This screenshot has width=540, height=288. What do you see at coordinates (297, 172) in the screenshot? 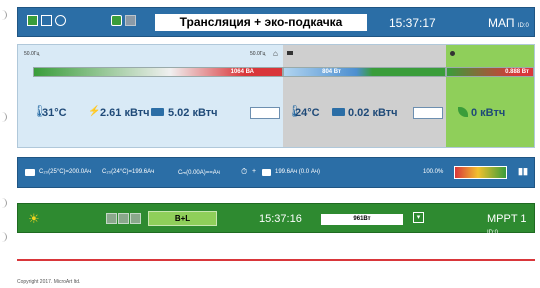
I see `charge-label: 199.6Ач (0.0 Ач)` at bounding box center [297, 172].